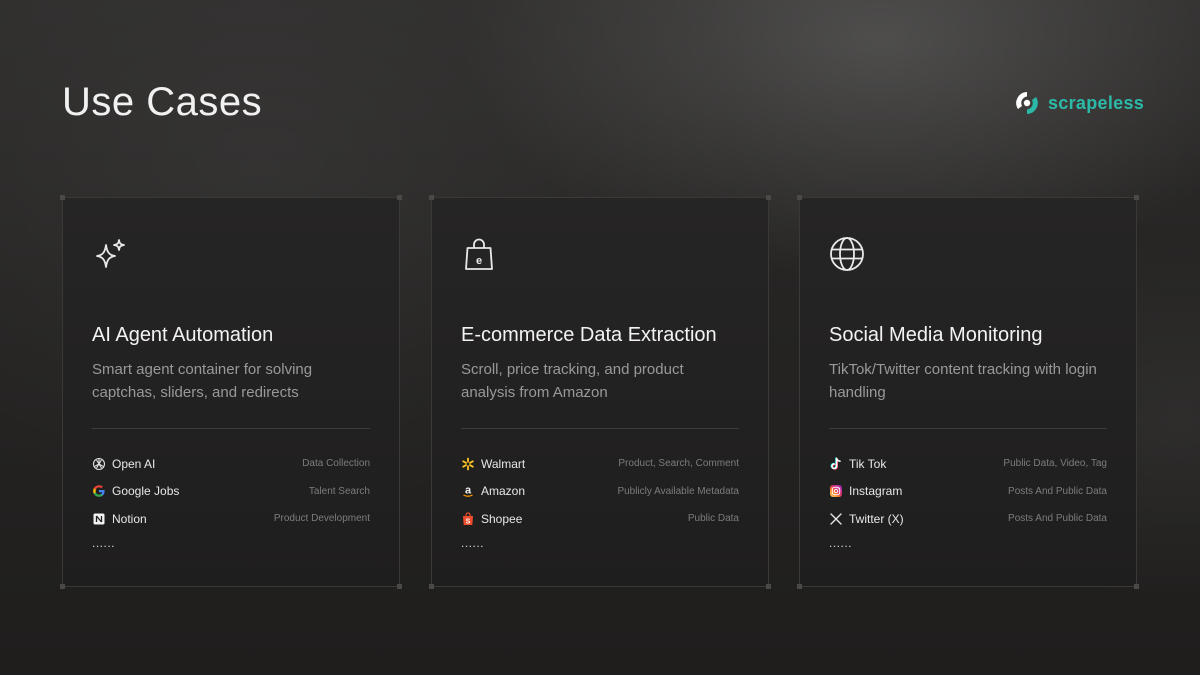 The image size is (1200, 675). I want to click on svg-text: e, so click(479, 261).